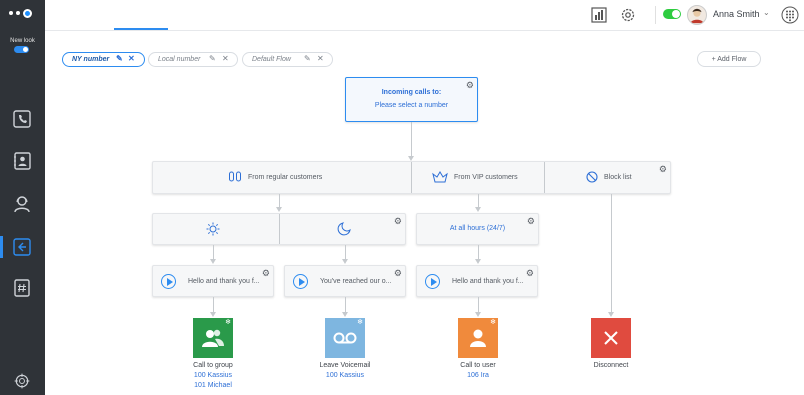  Describe the element at coordinates (766, 12) in the screenshot. I see `chevron-down-icon: ⌄` at that location.